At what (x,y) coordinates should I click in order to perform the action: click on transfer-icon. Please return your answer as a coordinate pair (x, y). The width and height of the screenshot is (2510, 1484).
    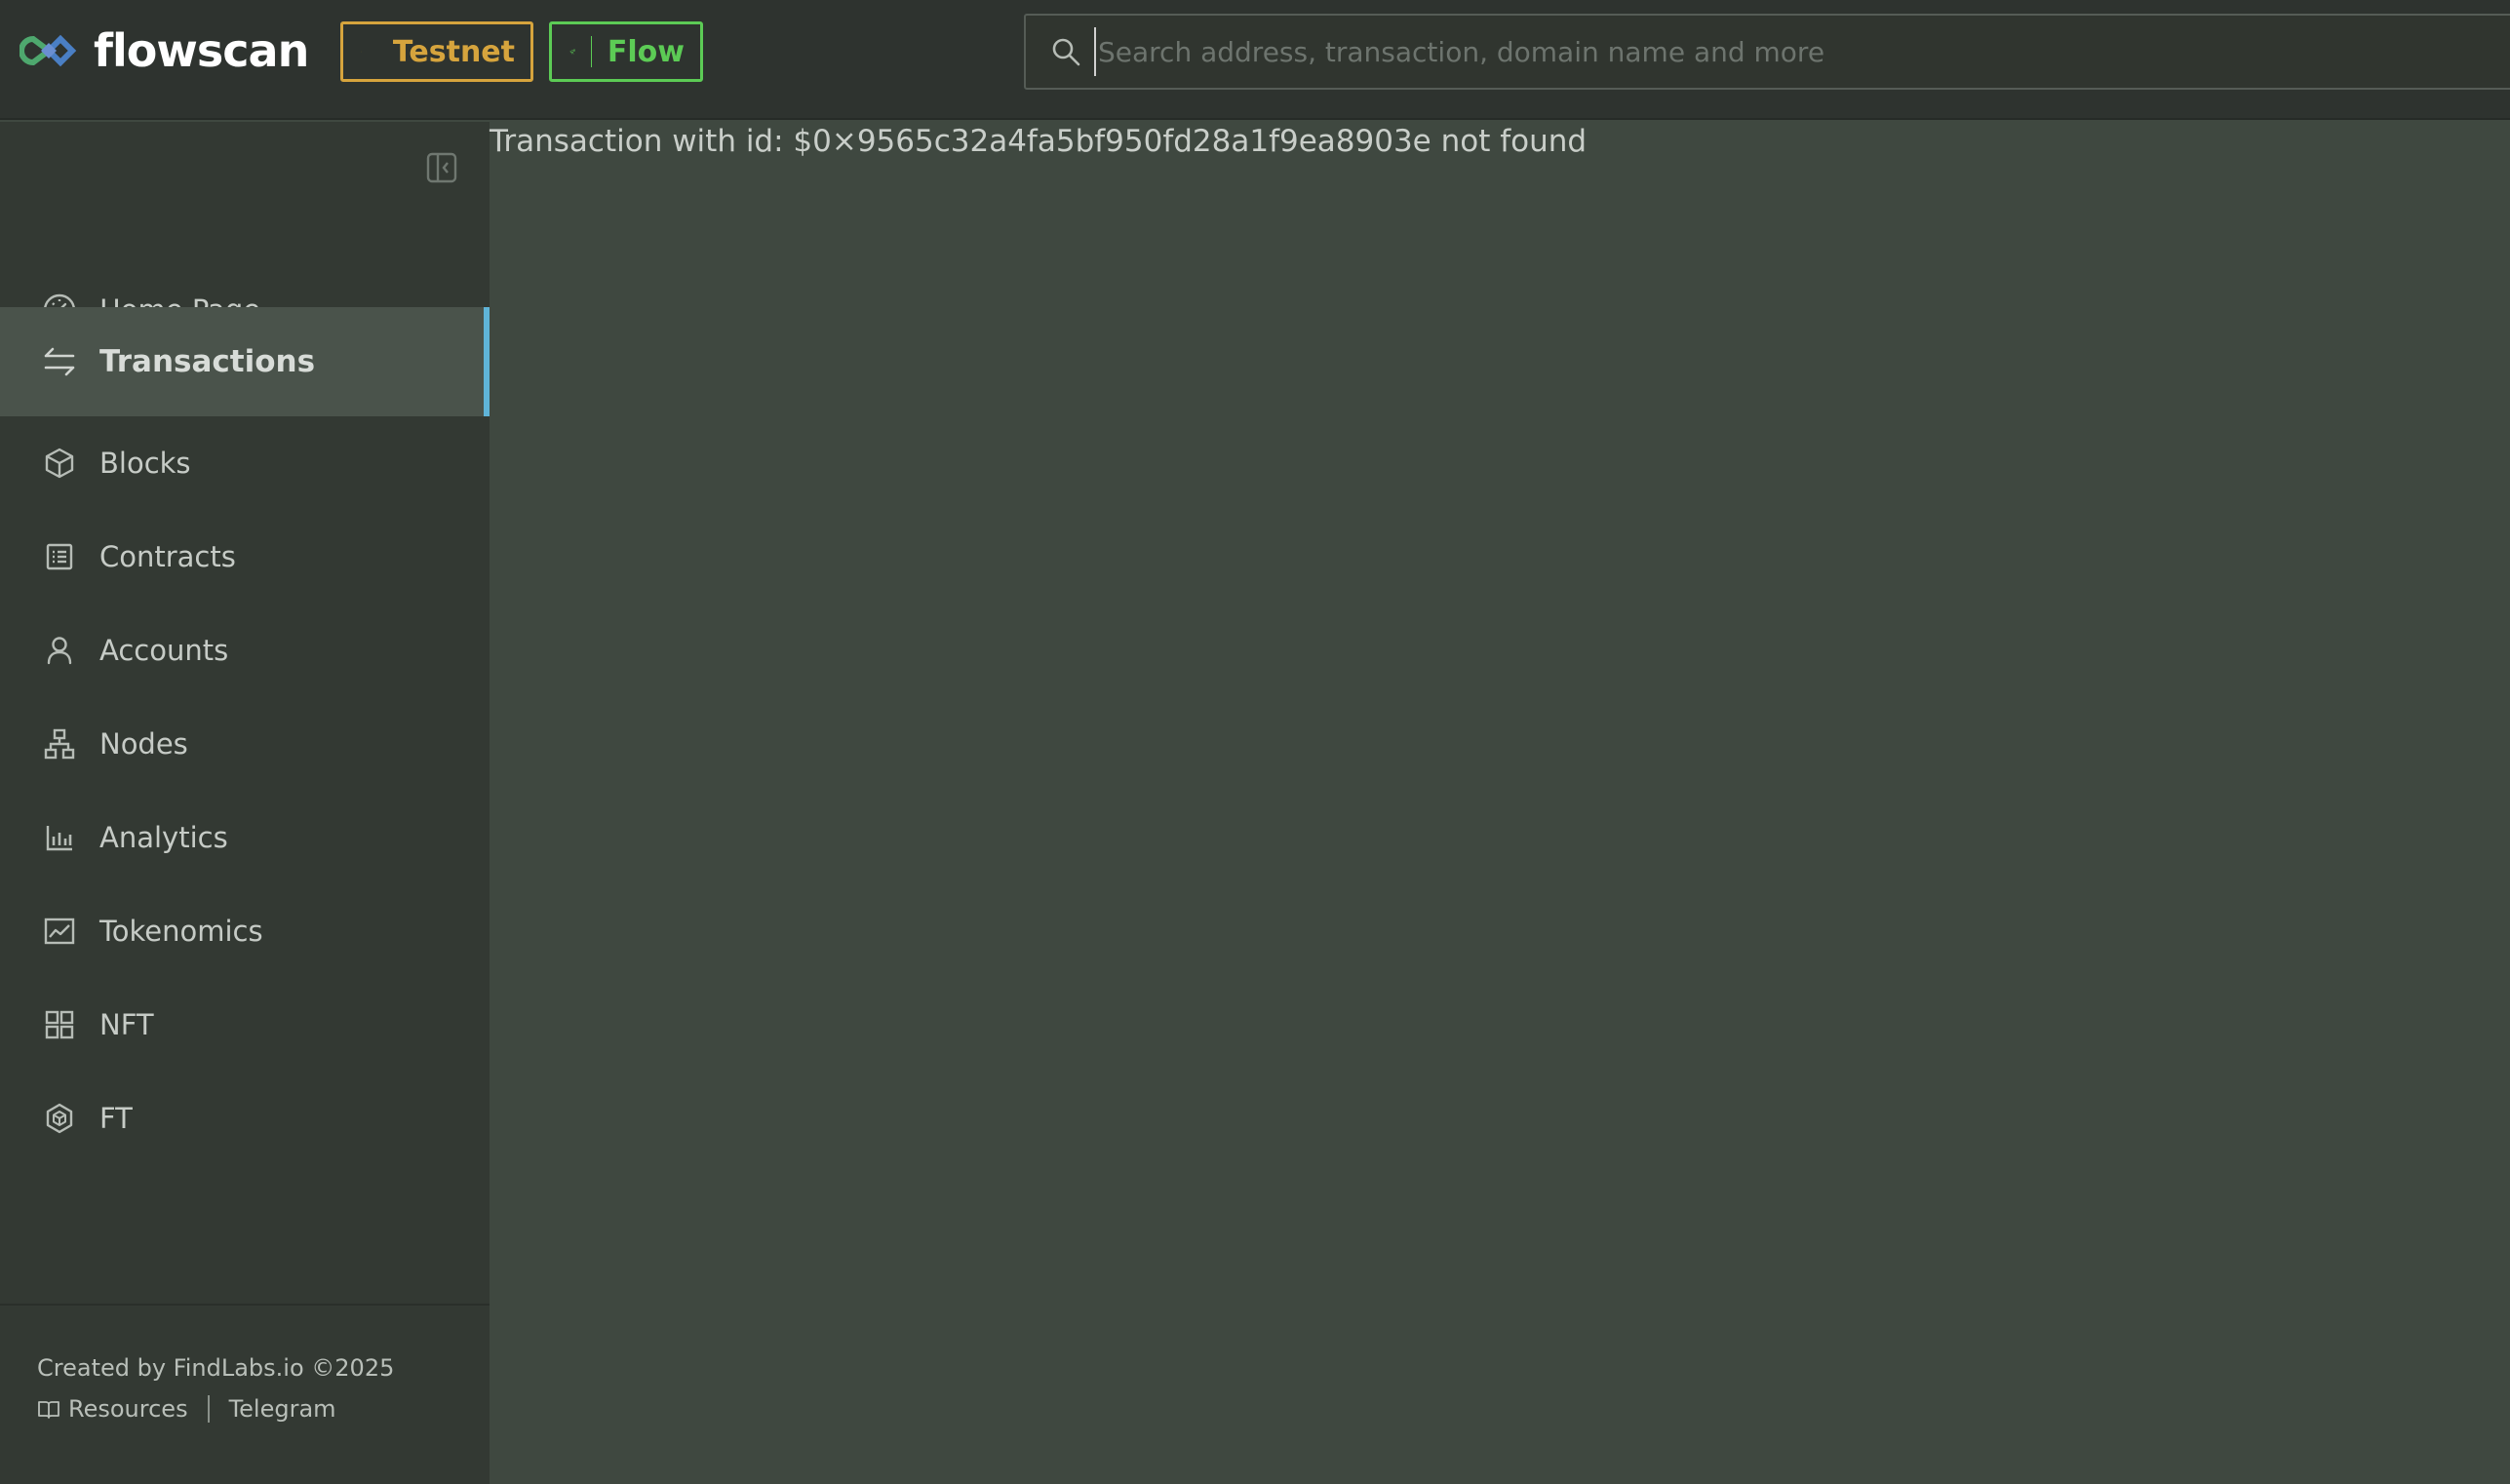
    Looking at the image, I should click on (59, 361).